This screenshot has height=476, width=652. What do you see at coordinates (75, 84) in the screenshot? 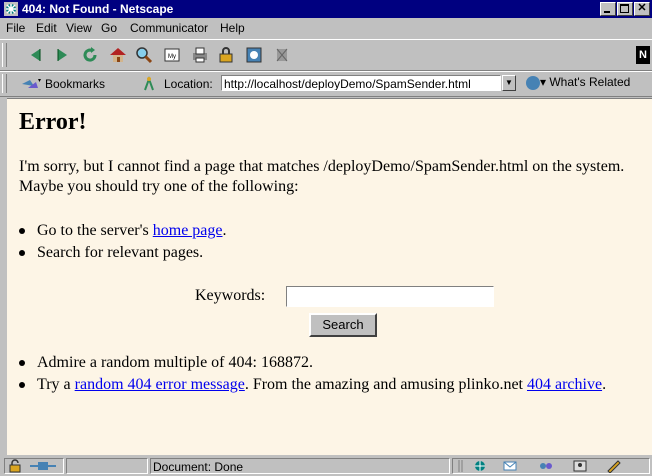
I see `bookmarks-label: Bookmarks` at bounding box center [75, 84].